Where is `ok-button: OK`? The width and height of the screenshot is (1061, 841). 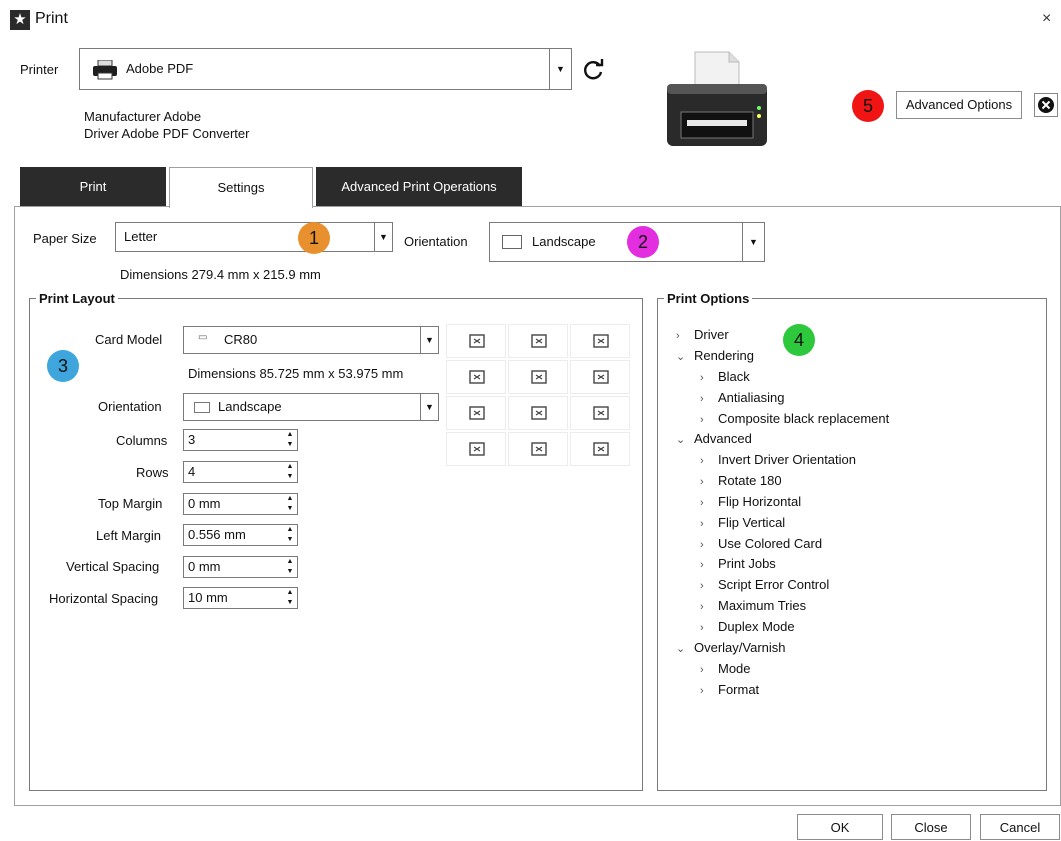 ok-button: OK is located at coordinates (840, 827).